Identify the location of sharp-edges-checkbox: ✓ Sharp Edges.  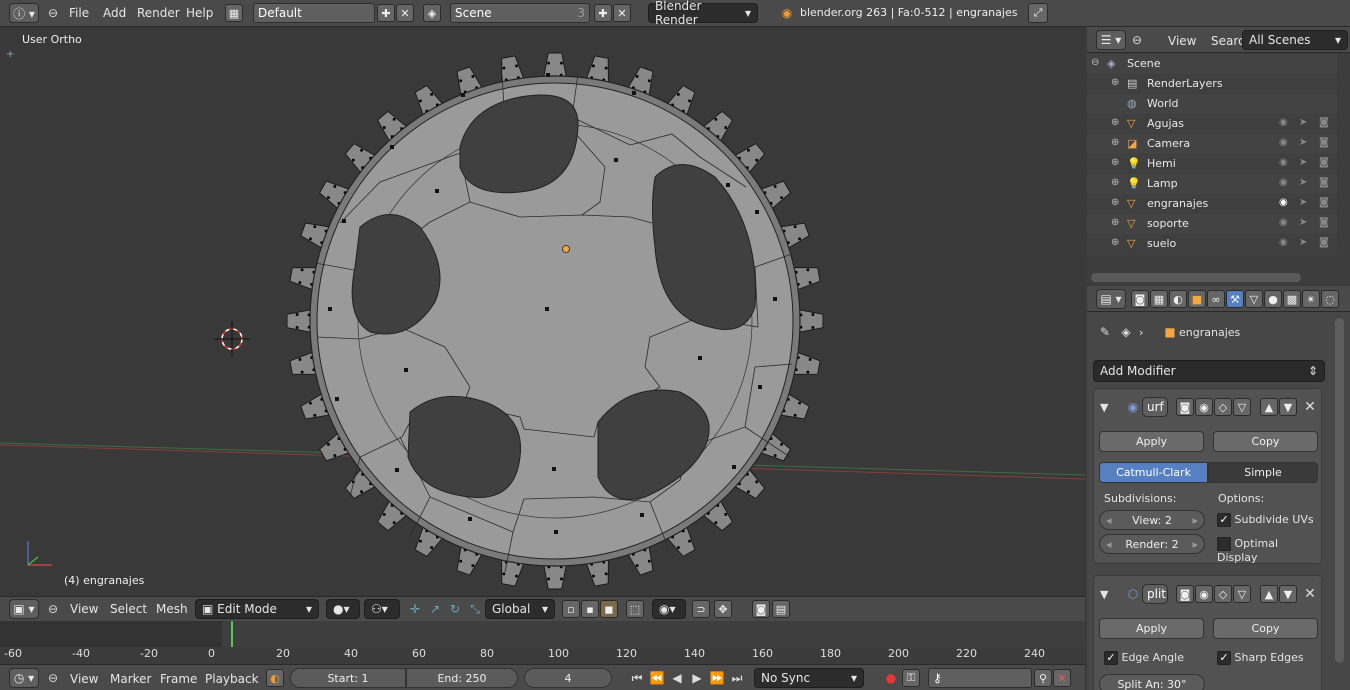
(1260, 658).